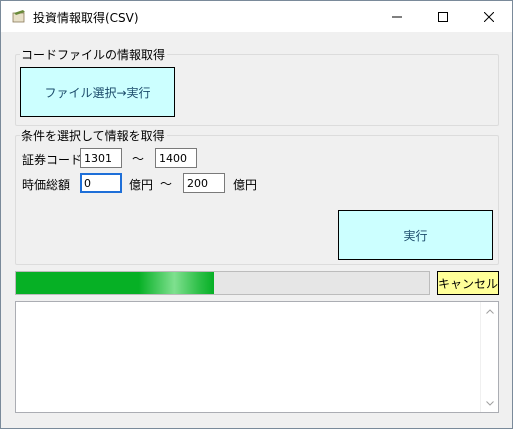 The image size is (513, 429). I want to click on securities-code-label: 証券コード, so click(52, 160).